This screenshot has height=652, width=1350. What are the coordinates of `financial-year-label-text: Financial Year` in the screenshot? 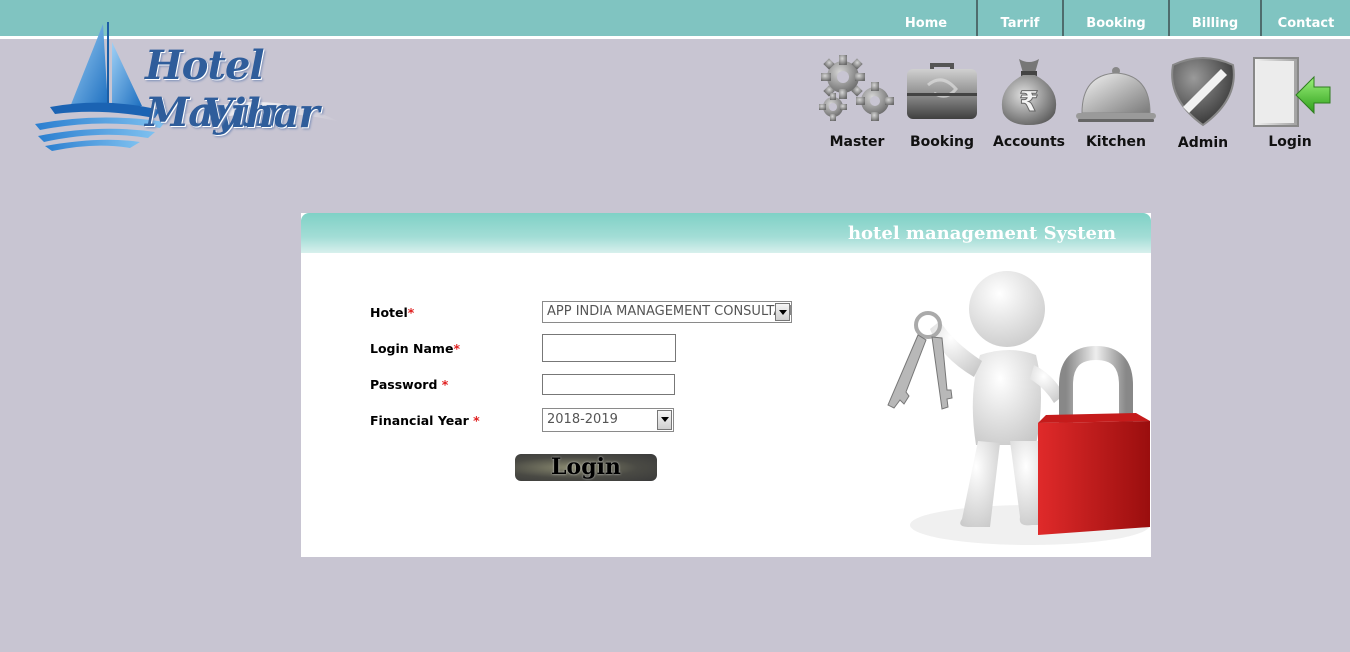 It's located at (419, 420).